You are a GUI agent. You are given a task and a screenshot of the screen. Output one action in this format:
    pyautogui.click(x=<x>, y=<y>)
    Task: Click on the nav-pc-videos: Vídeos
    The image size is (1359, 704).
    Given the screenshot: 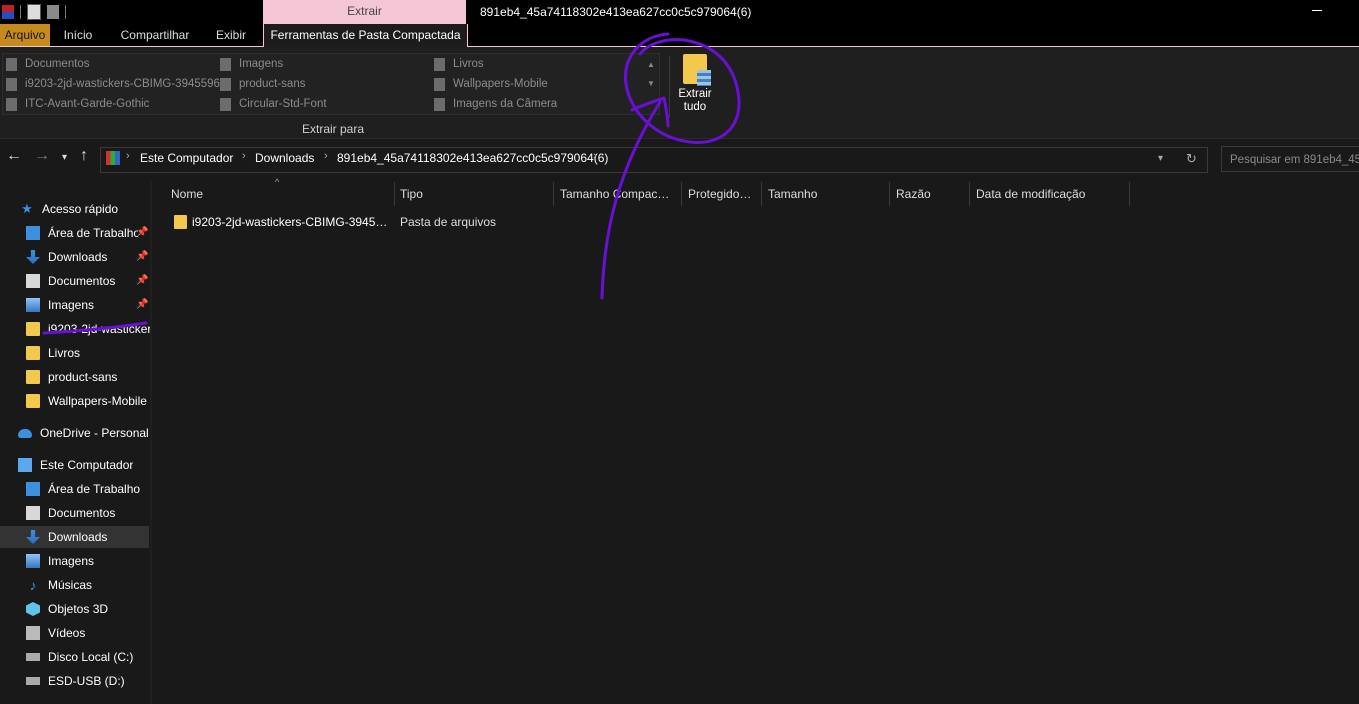 What is the action you would take?
    pyautogui.click(x=55, y=633)
    